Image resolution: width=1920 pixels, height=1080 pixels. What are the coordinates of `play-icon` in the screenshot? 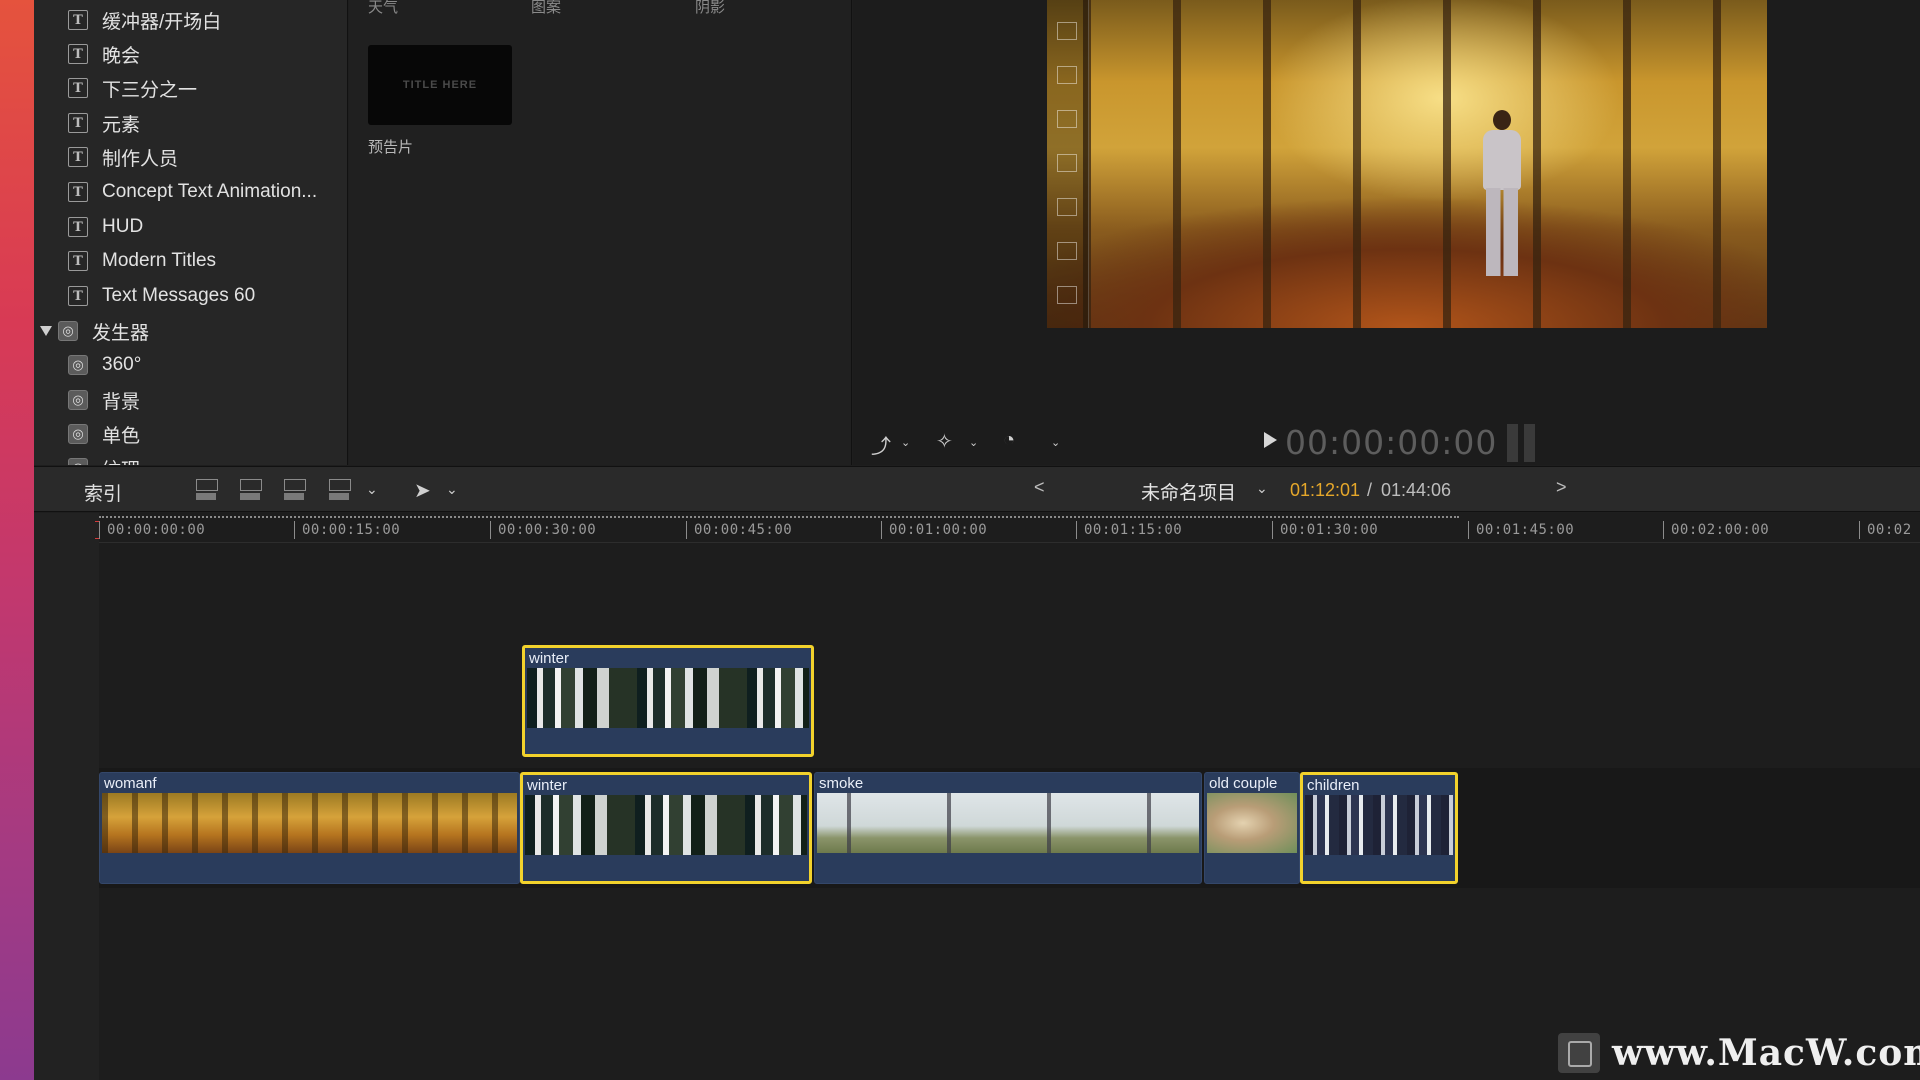 It's located at (1270, 440).